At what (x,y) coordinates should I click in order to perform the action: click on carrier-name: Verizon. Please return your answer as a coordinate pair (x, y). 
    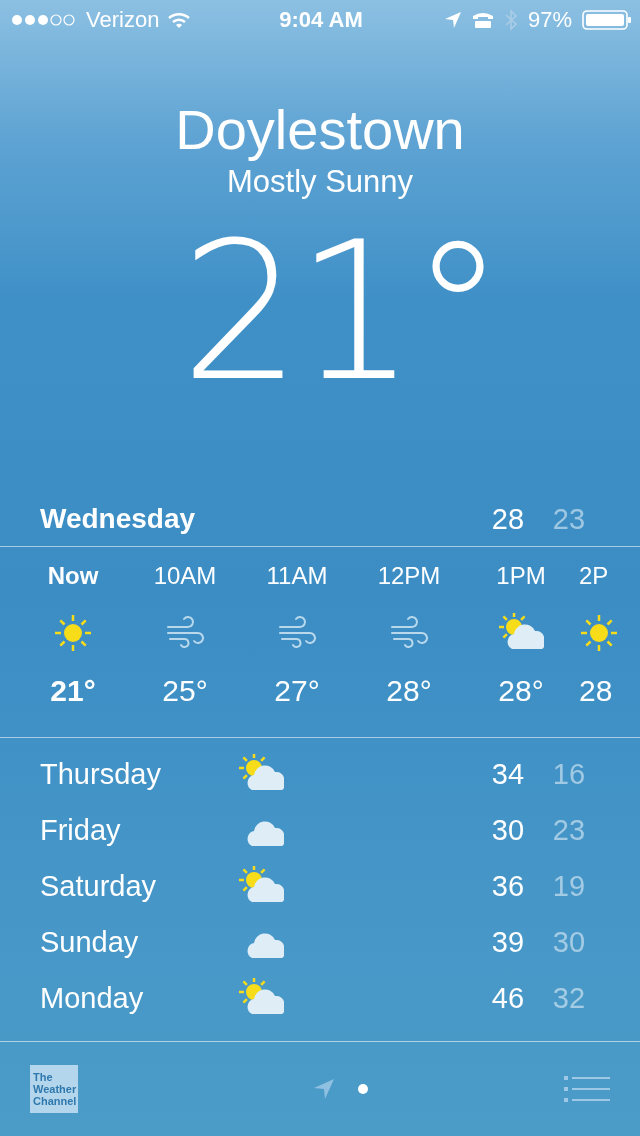
    Looking at the image, I should click on (123, 20).